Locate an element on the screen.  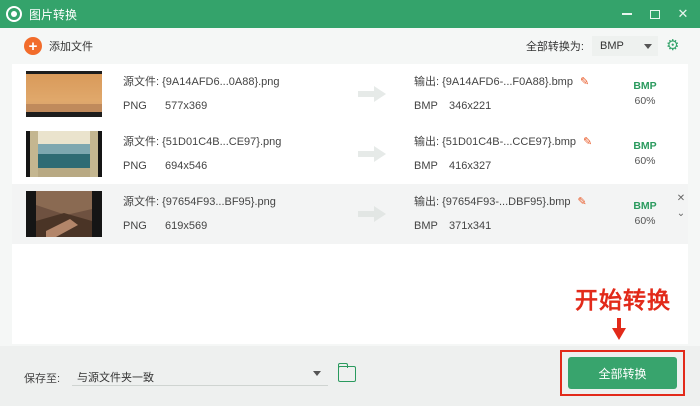
row-actions: ✕ ⌄ is located at coordinates (681, 206).